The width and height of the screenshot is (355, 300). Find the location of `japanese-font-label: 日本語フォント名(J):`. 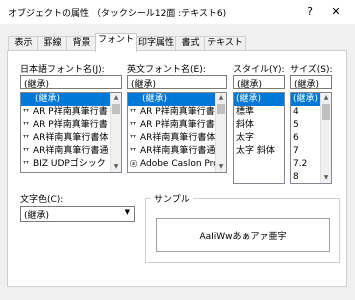

japanese-font-label: 日本語フォント名(J): is located at coordinates (62, 70).